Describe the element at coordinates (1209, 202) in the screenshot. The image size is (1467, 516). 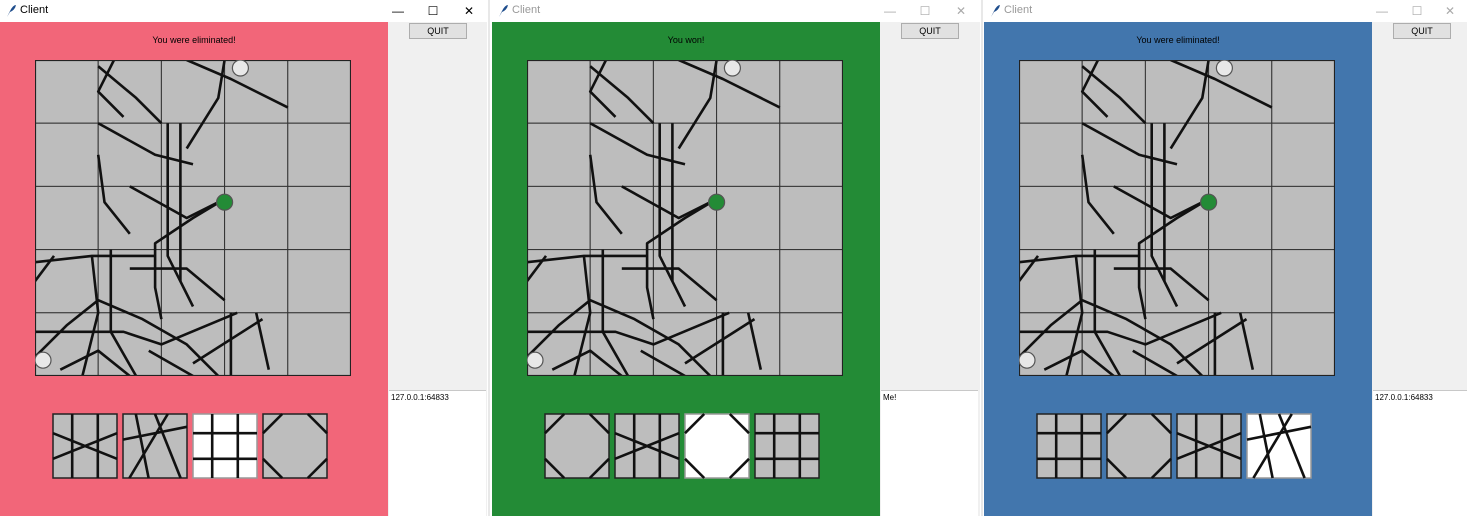
I see `player-token` at that location.